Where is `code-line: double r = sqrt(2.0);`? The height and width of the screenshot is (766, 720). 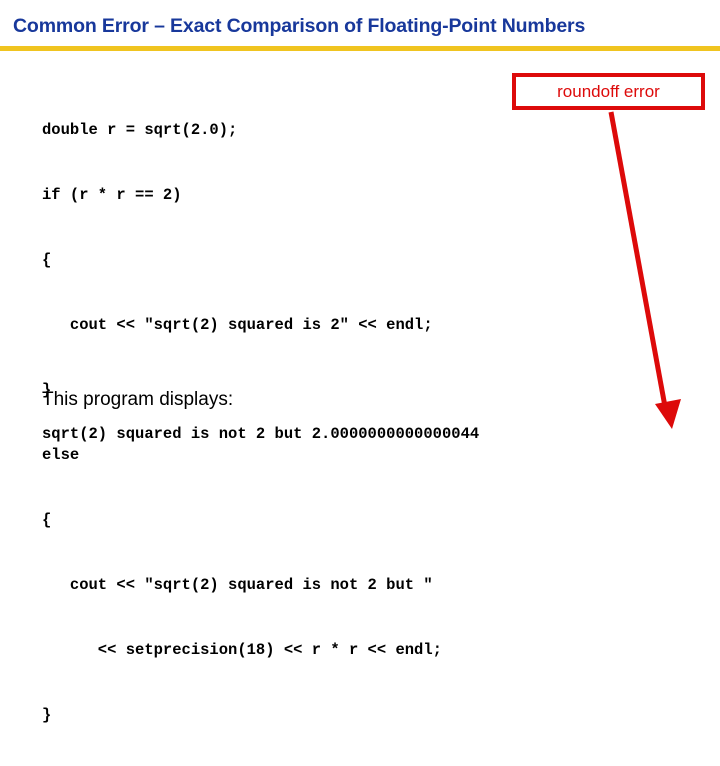
code-line: double r = sqrt(2.0); is located at coordinates (140, 130).